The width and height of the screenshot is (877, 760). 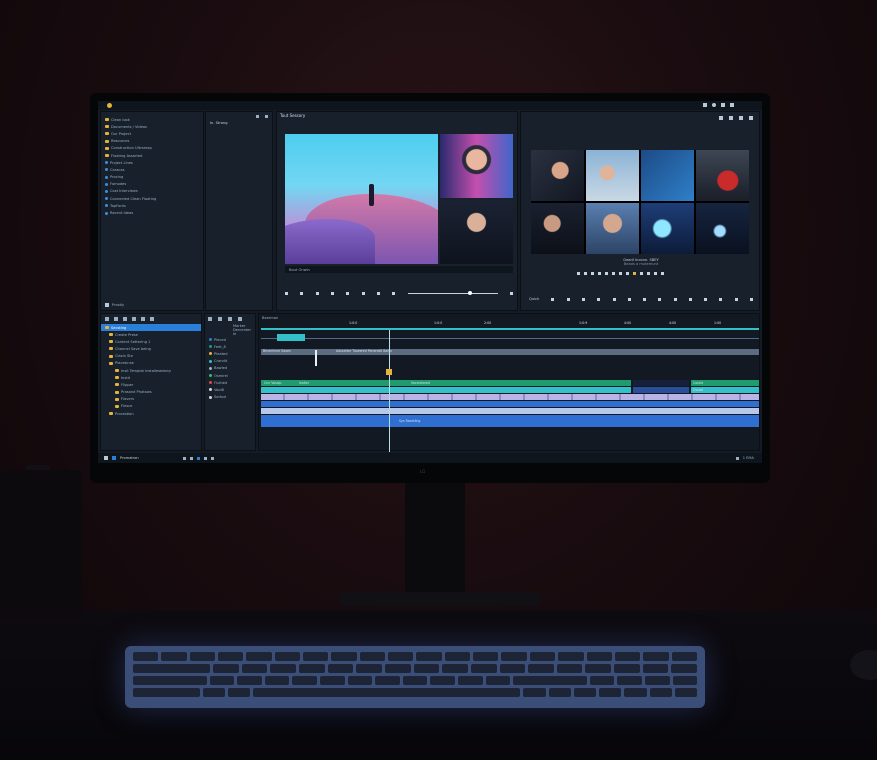 I want to click on tree-item: Caracas, so click(x=152, y=169).